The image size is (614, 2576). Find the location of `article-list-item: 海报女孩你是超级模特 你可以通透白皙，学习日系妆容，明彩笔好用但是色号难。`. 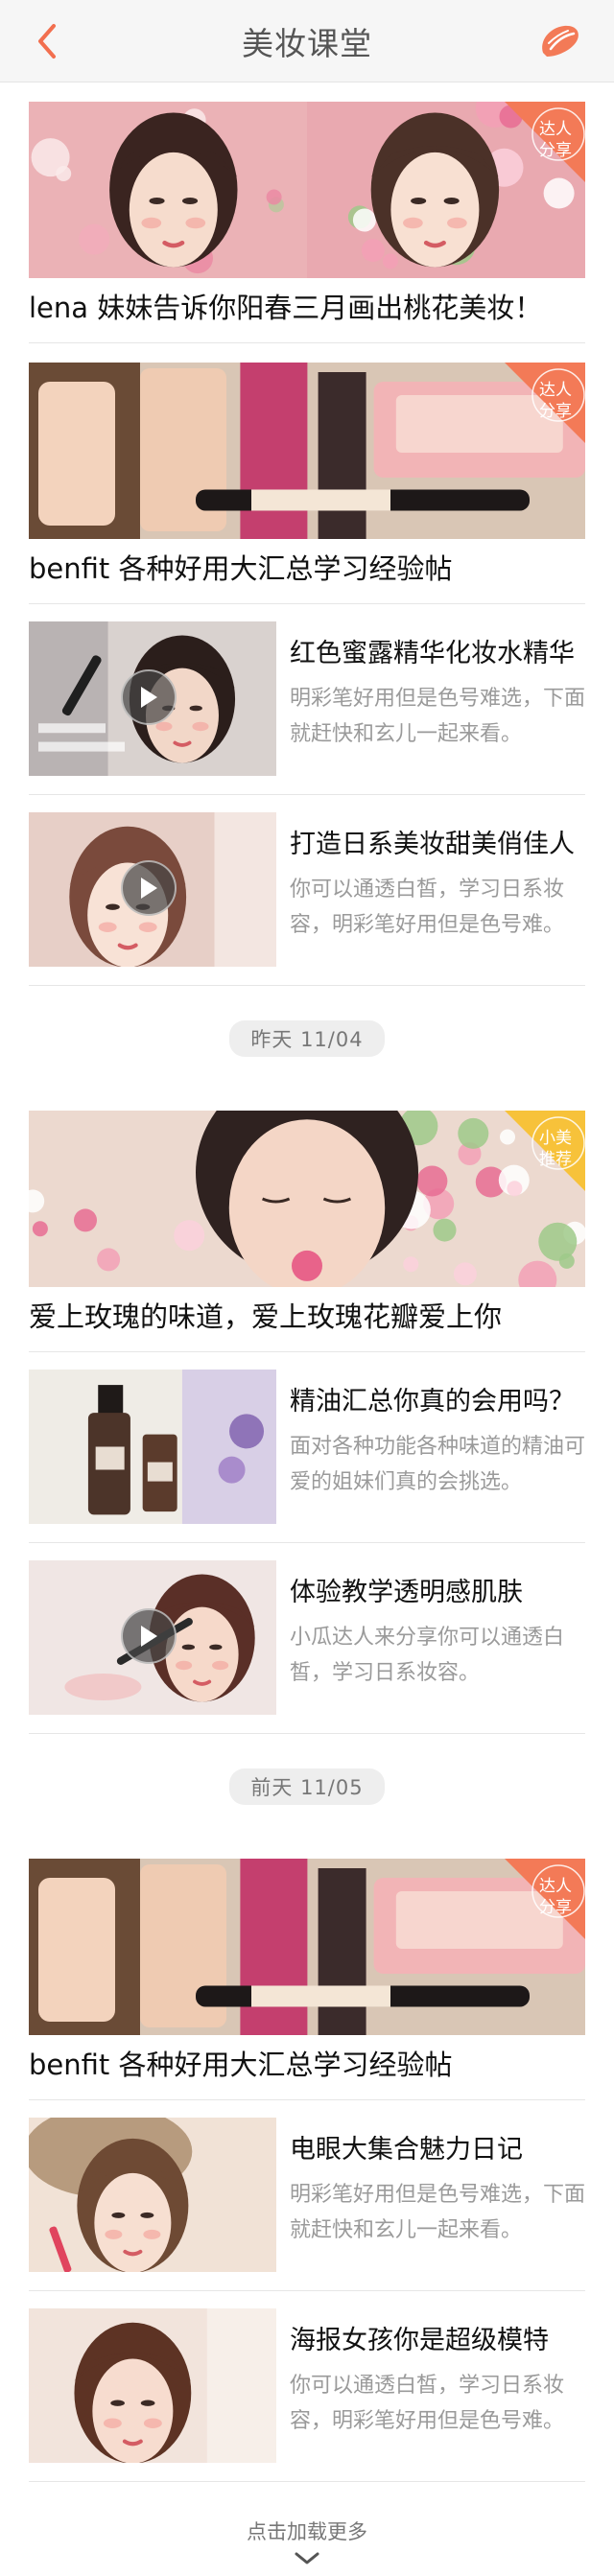

article-list-item: 海报女孩你是超级模特 你可以通透白皙，学习日系妆容，明彩笔好用但是色号难。 is located at coordinates (307, 2386).